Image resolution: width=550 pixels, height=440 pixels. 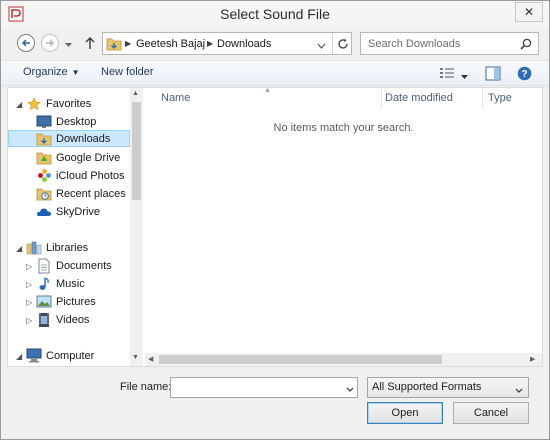 I want to click on change-view-button, so click(x=447, y=74).